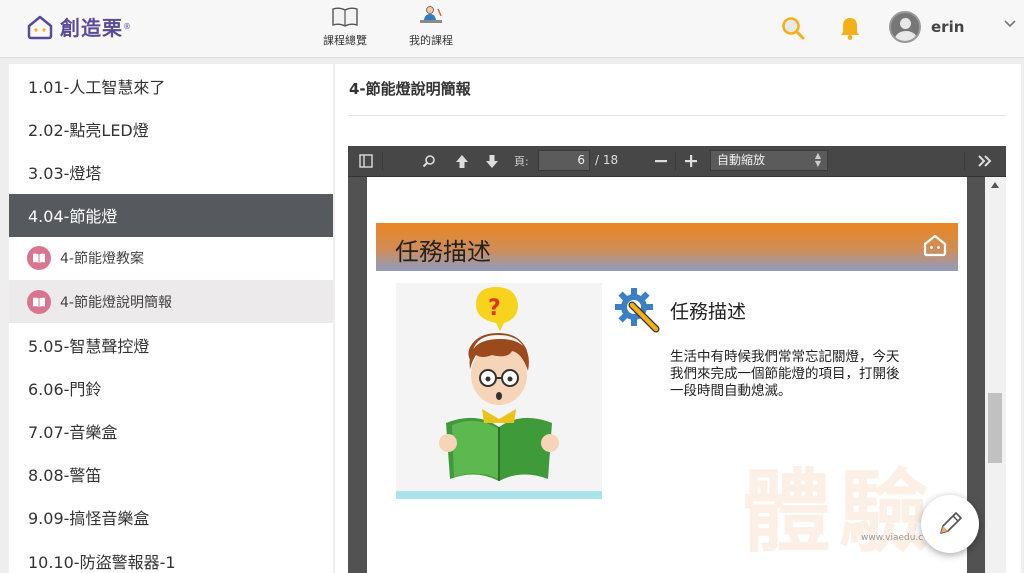  I want to click on page-number-input: 6, so click(564, 160).